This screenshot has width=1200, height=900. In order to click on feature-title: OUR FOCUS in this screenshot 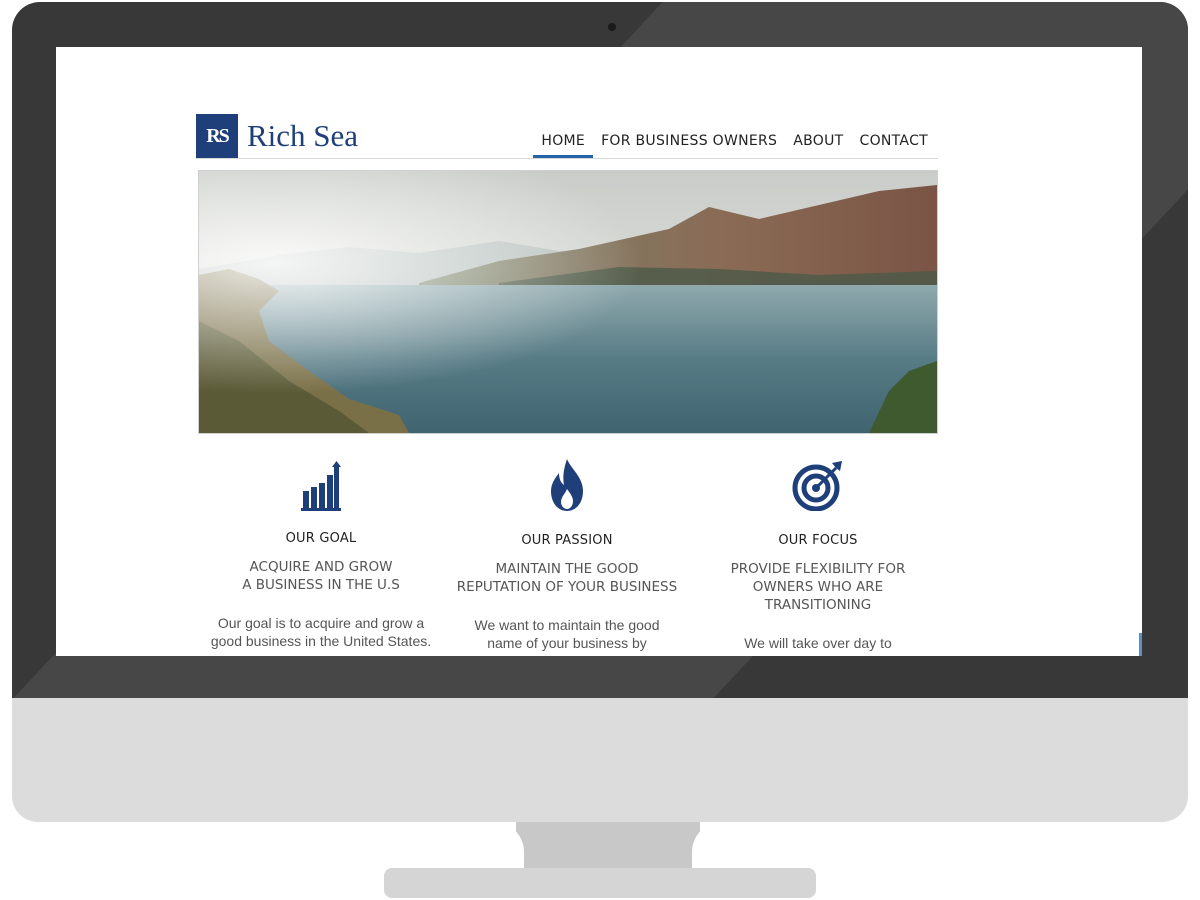, I will do `click(818, 540)`.